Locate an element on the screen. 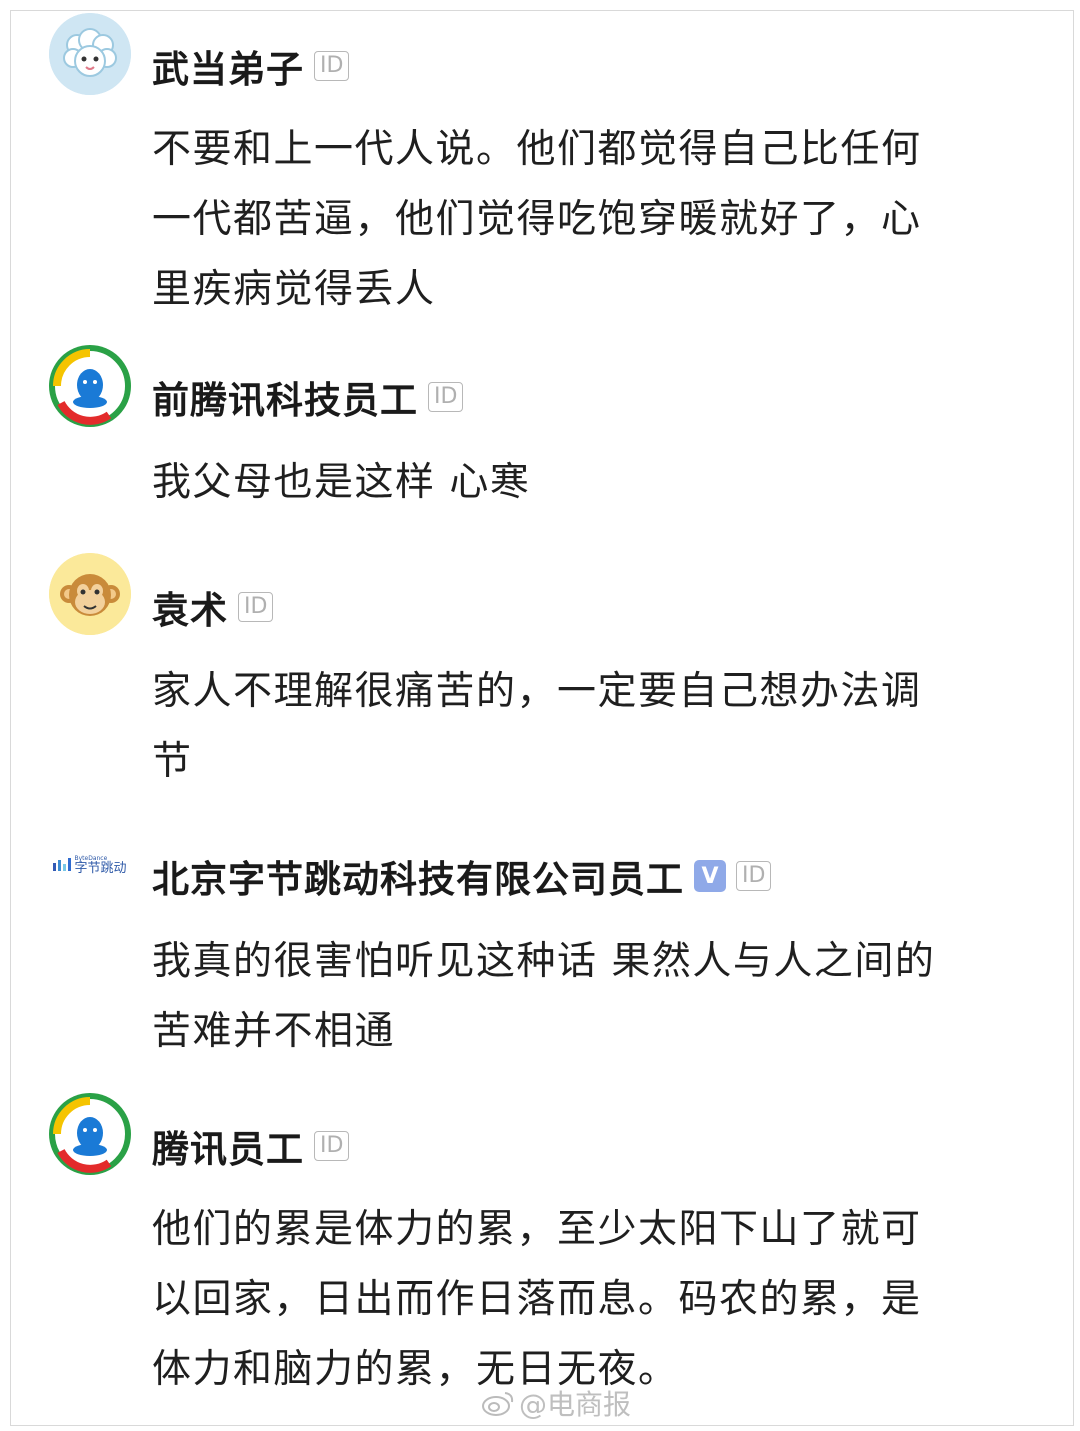  watermark: @电商报 is located at coordinates (556, 1403).